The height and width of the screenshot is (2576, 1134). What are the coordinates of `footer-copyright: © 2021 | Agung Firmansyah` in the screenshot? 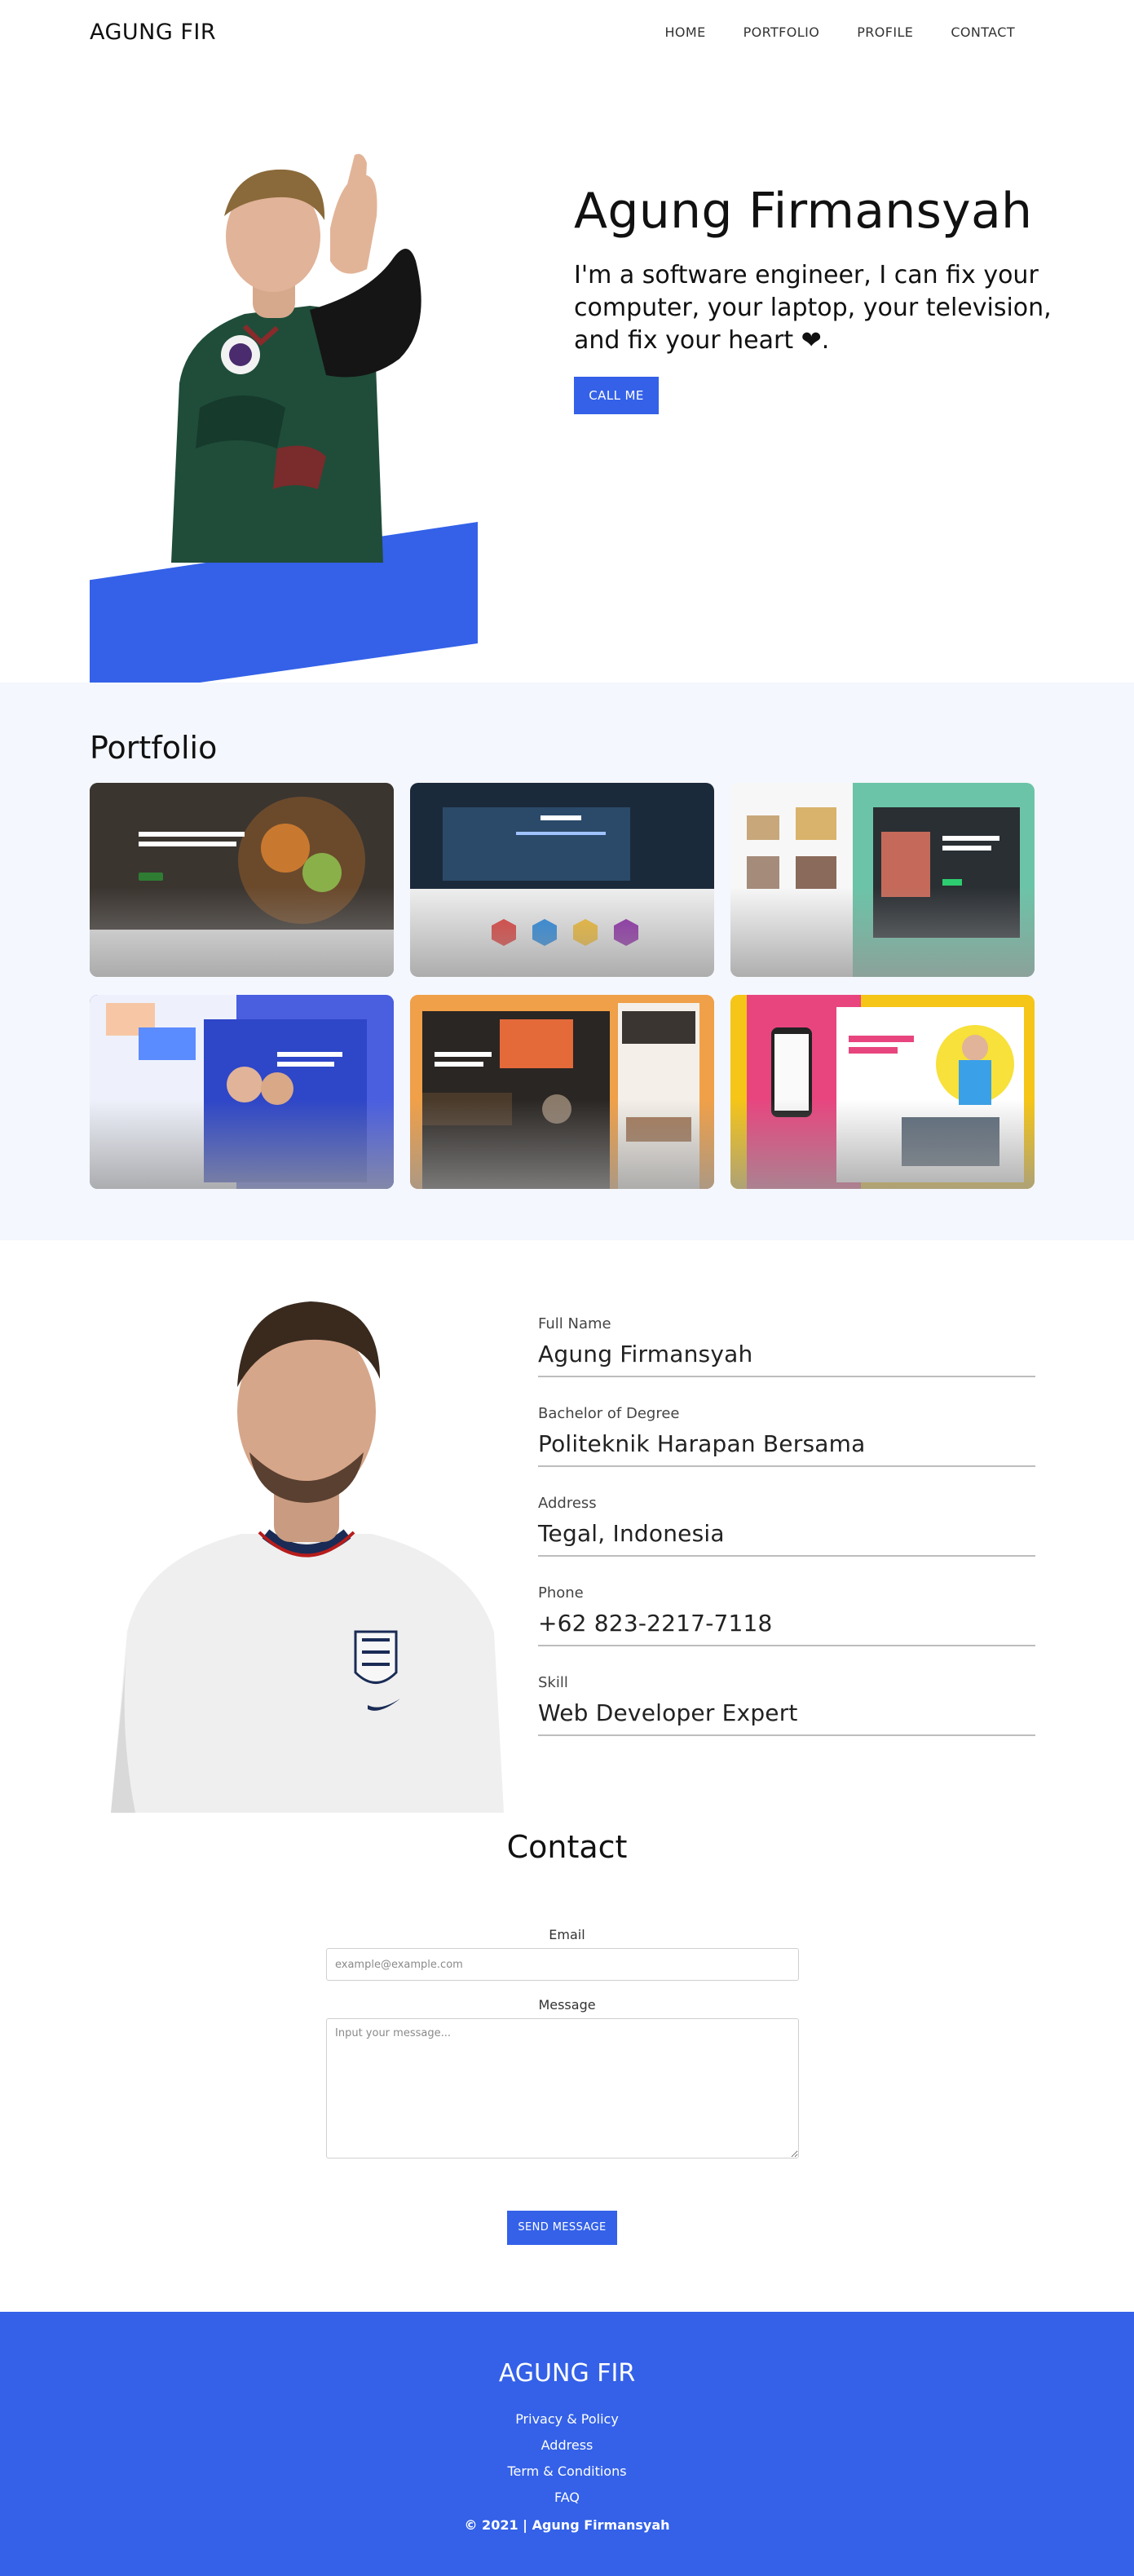 It's located at (567, 2525).